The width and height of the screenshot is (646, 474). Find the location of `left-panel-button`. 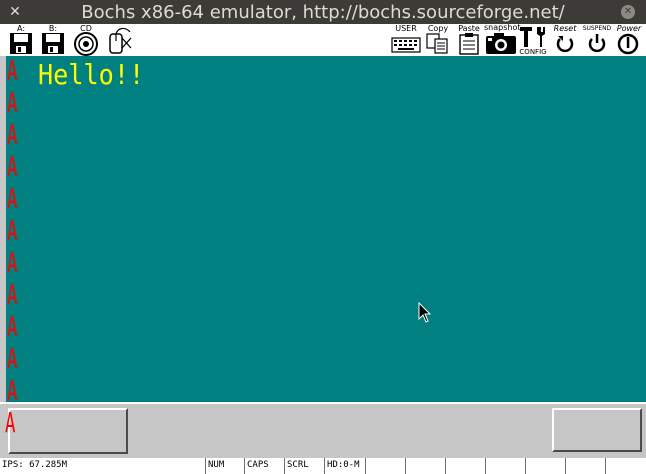

left-panel-button is located at coordinates (68, 431).